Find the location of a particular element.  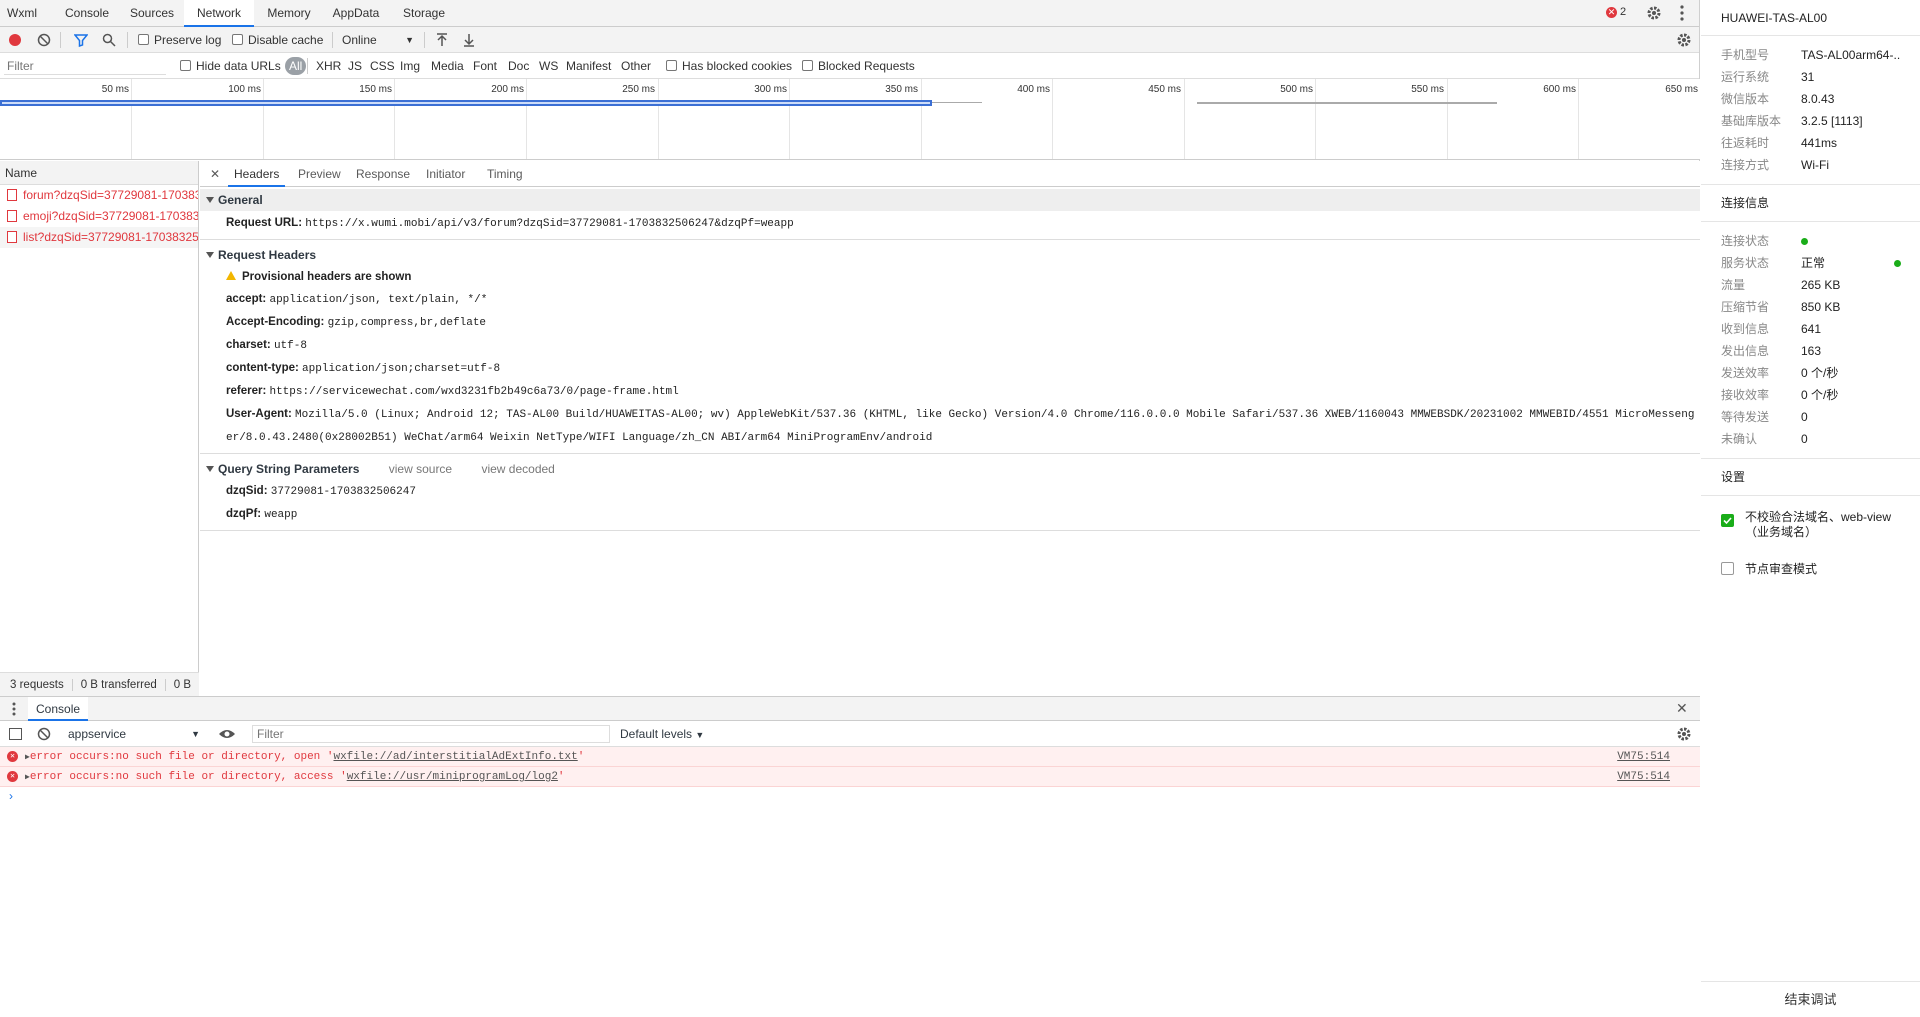

type-filter-xhr: XHR is located at coordinates (328, 66).